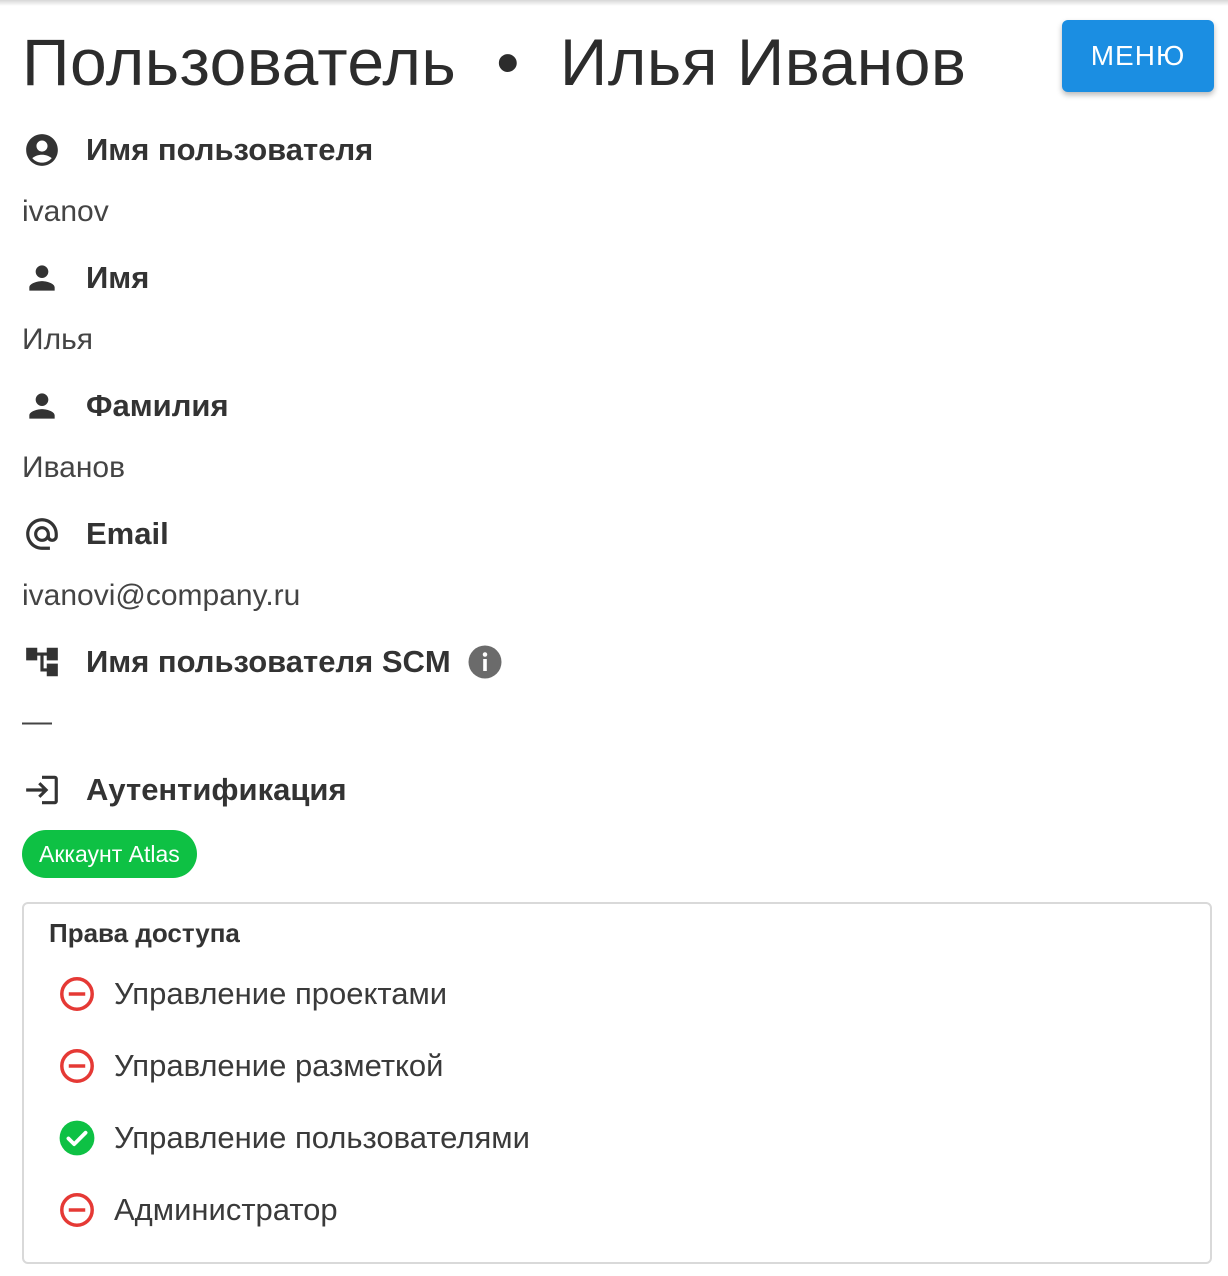 This screenshot has width=1228, height=1276. I want to click on menu-button: МЕНЮ, so click(1138, 56).